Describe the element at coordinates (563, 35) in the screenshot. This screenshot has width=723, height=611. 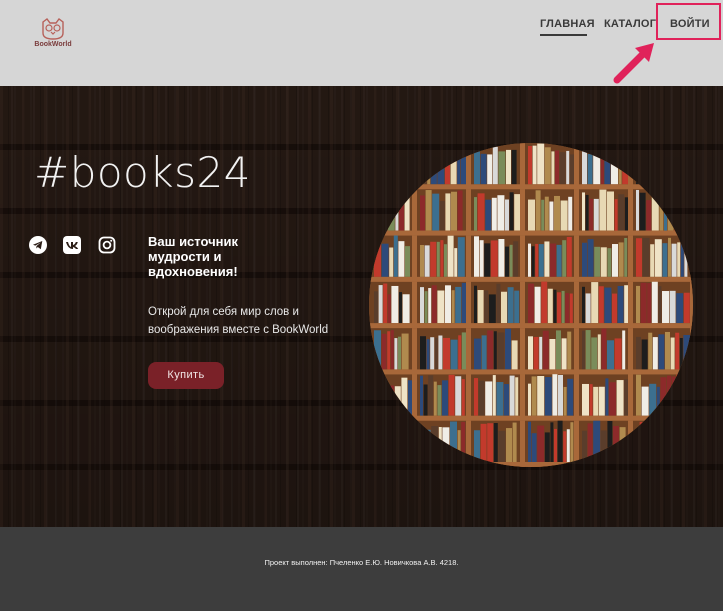
I see `nav-active-underline` at that location.